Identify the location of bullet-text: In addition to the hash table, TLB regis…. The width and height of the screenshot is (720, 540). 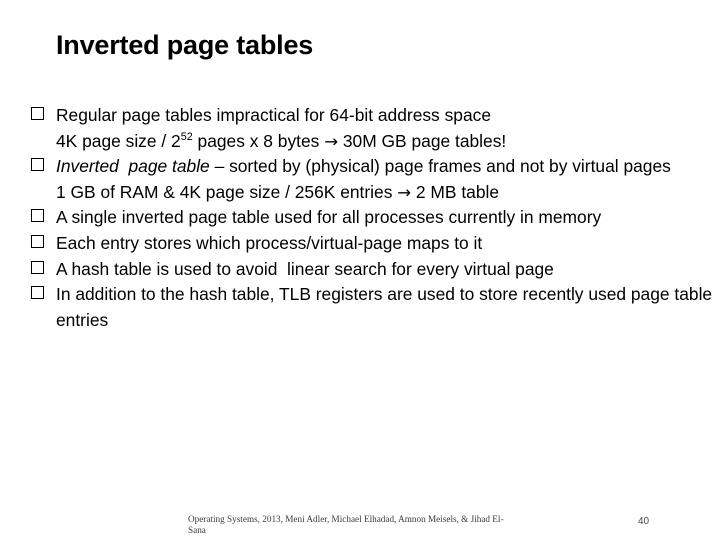
(386, 307).